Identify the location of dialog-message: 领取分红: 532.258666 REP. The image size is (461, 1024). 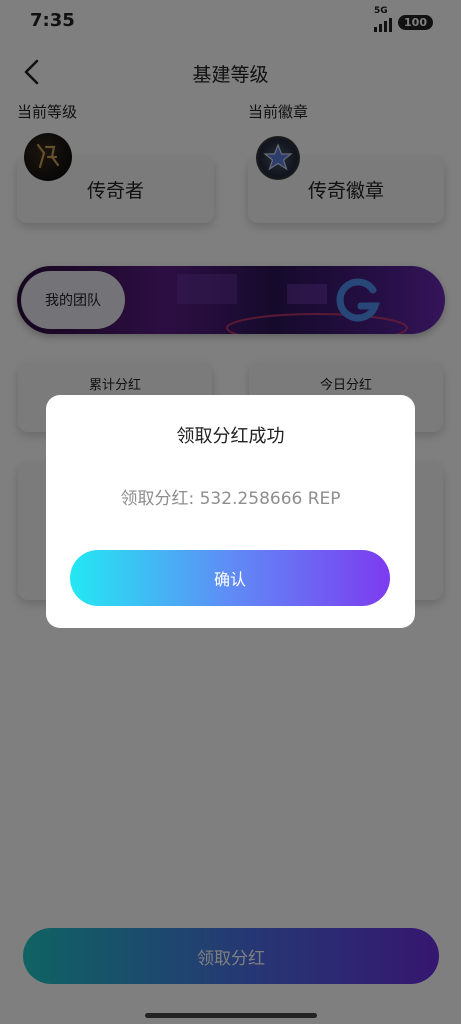
(230, 499).